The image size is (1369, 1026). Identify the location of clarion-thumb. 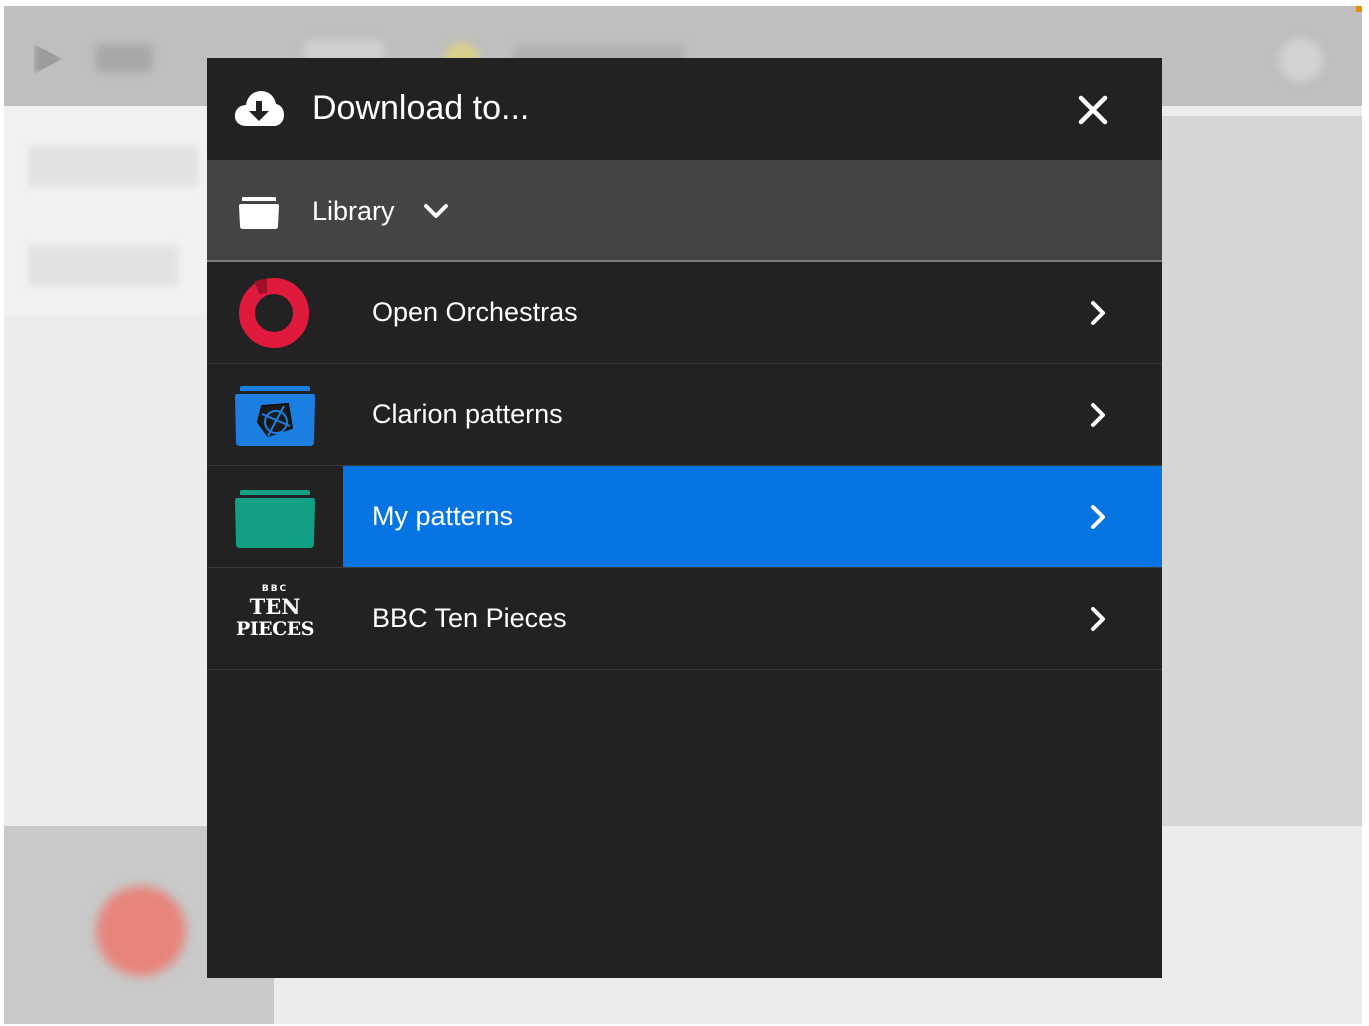
(275, 414).